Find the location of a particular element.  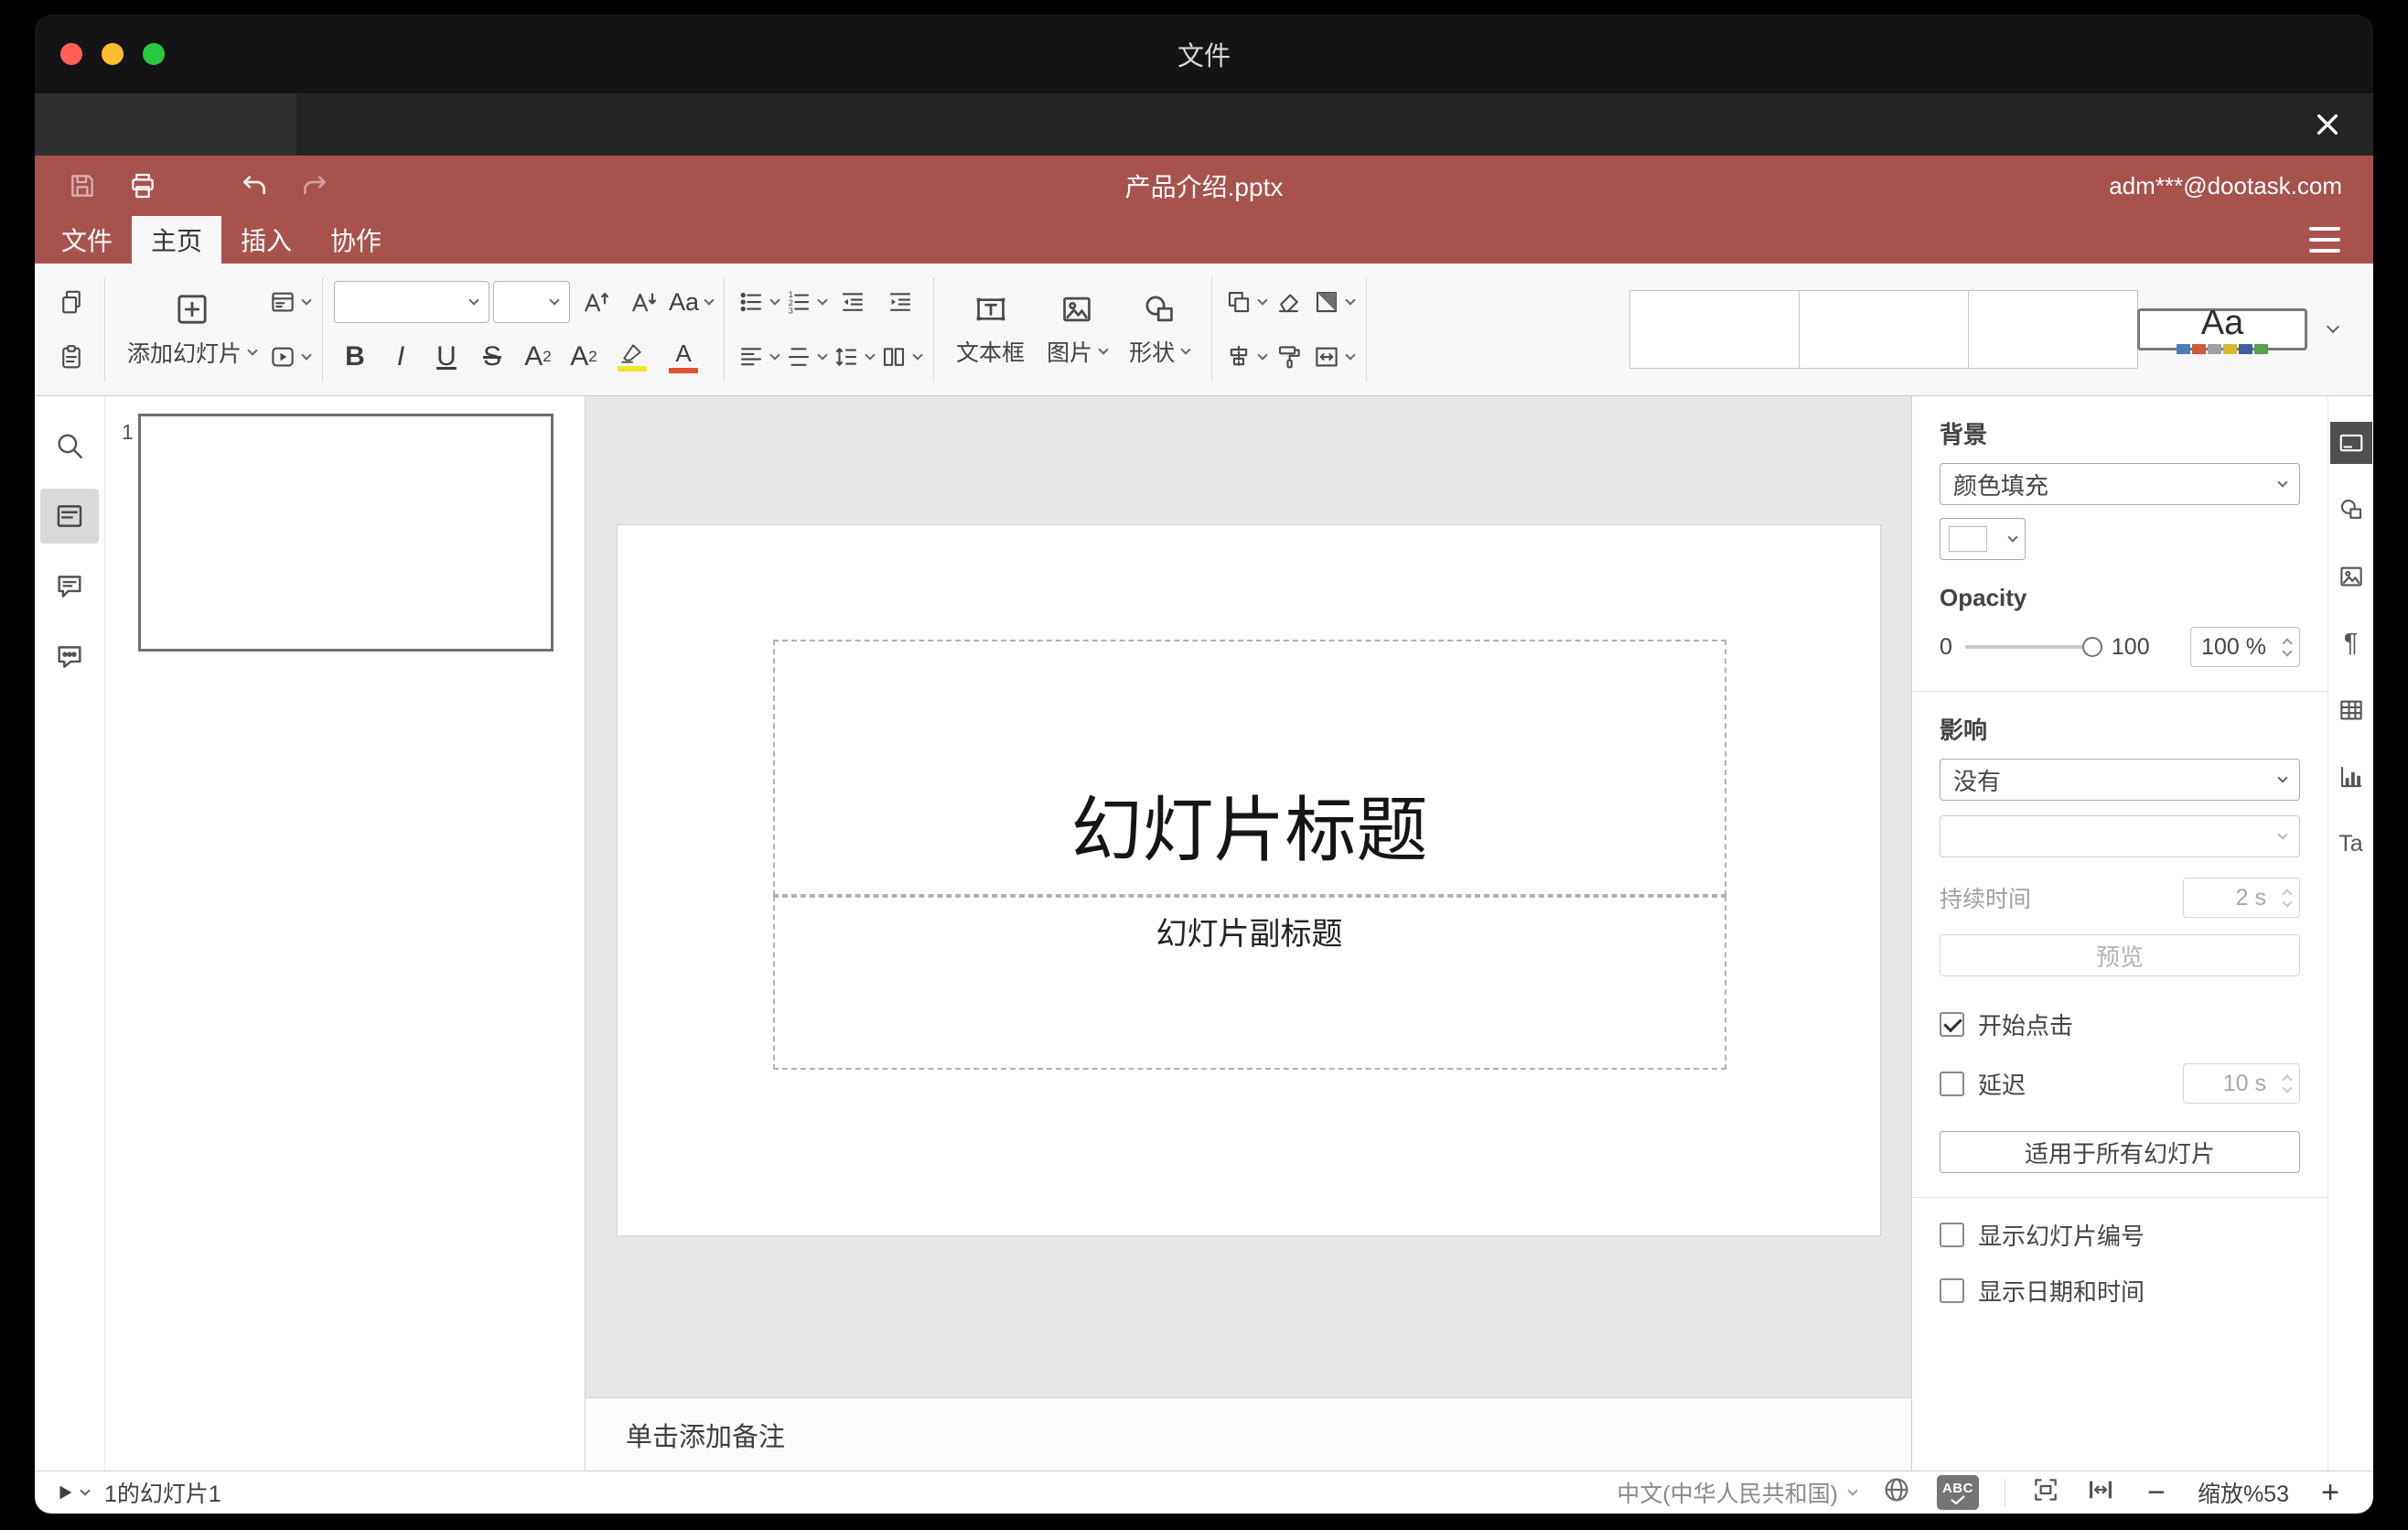

background-color-picker is located at coordinates (1983, 539).